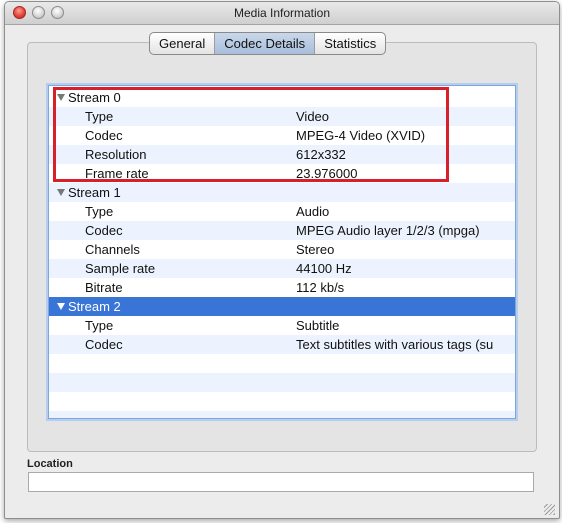 The height and width of the screenshot is (523, 562). Describe the element at coordinates (282, 192) in the screenshot. I see `stream-row-1: Stream 1` at that location.